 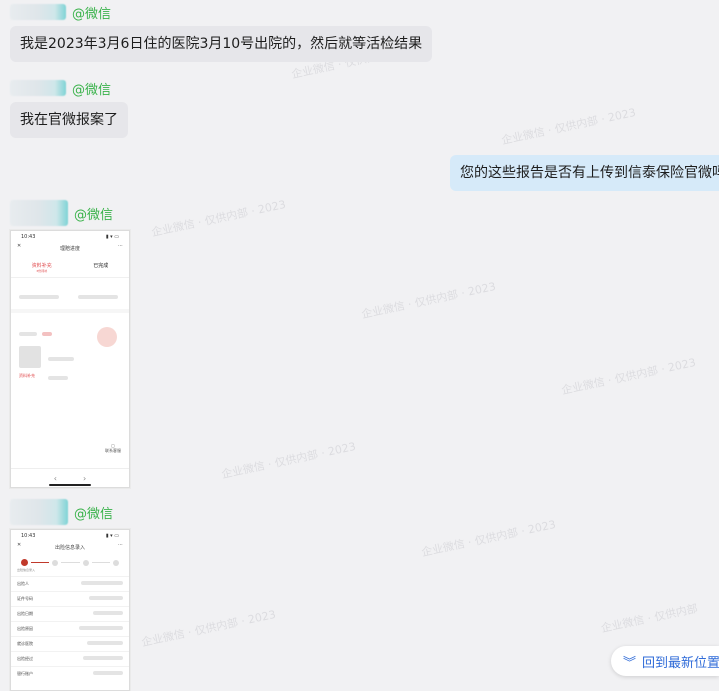 I want to click on message-text: 我是2023年3月6日住的医院3月10号出院的，然后就等活检结果, so click(x=221, y=44).